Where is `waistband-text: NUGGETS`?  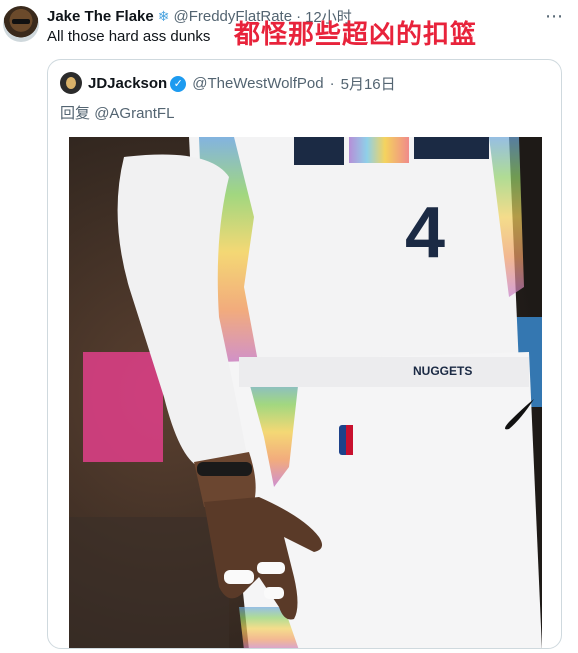
waistband-text: NUGGETS is located at coordinates (442, 371).